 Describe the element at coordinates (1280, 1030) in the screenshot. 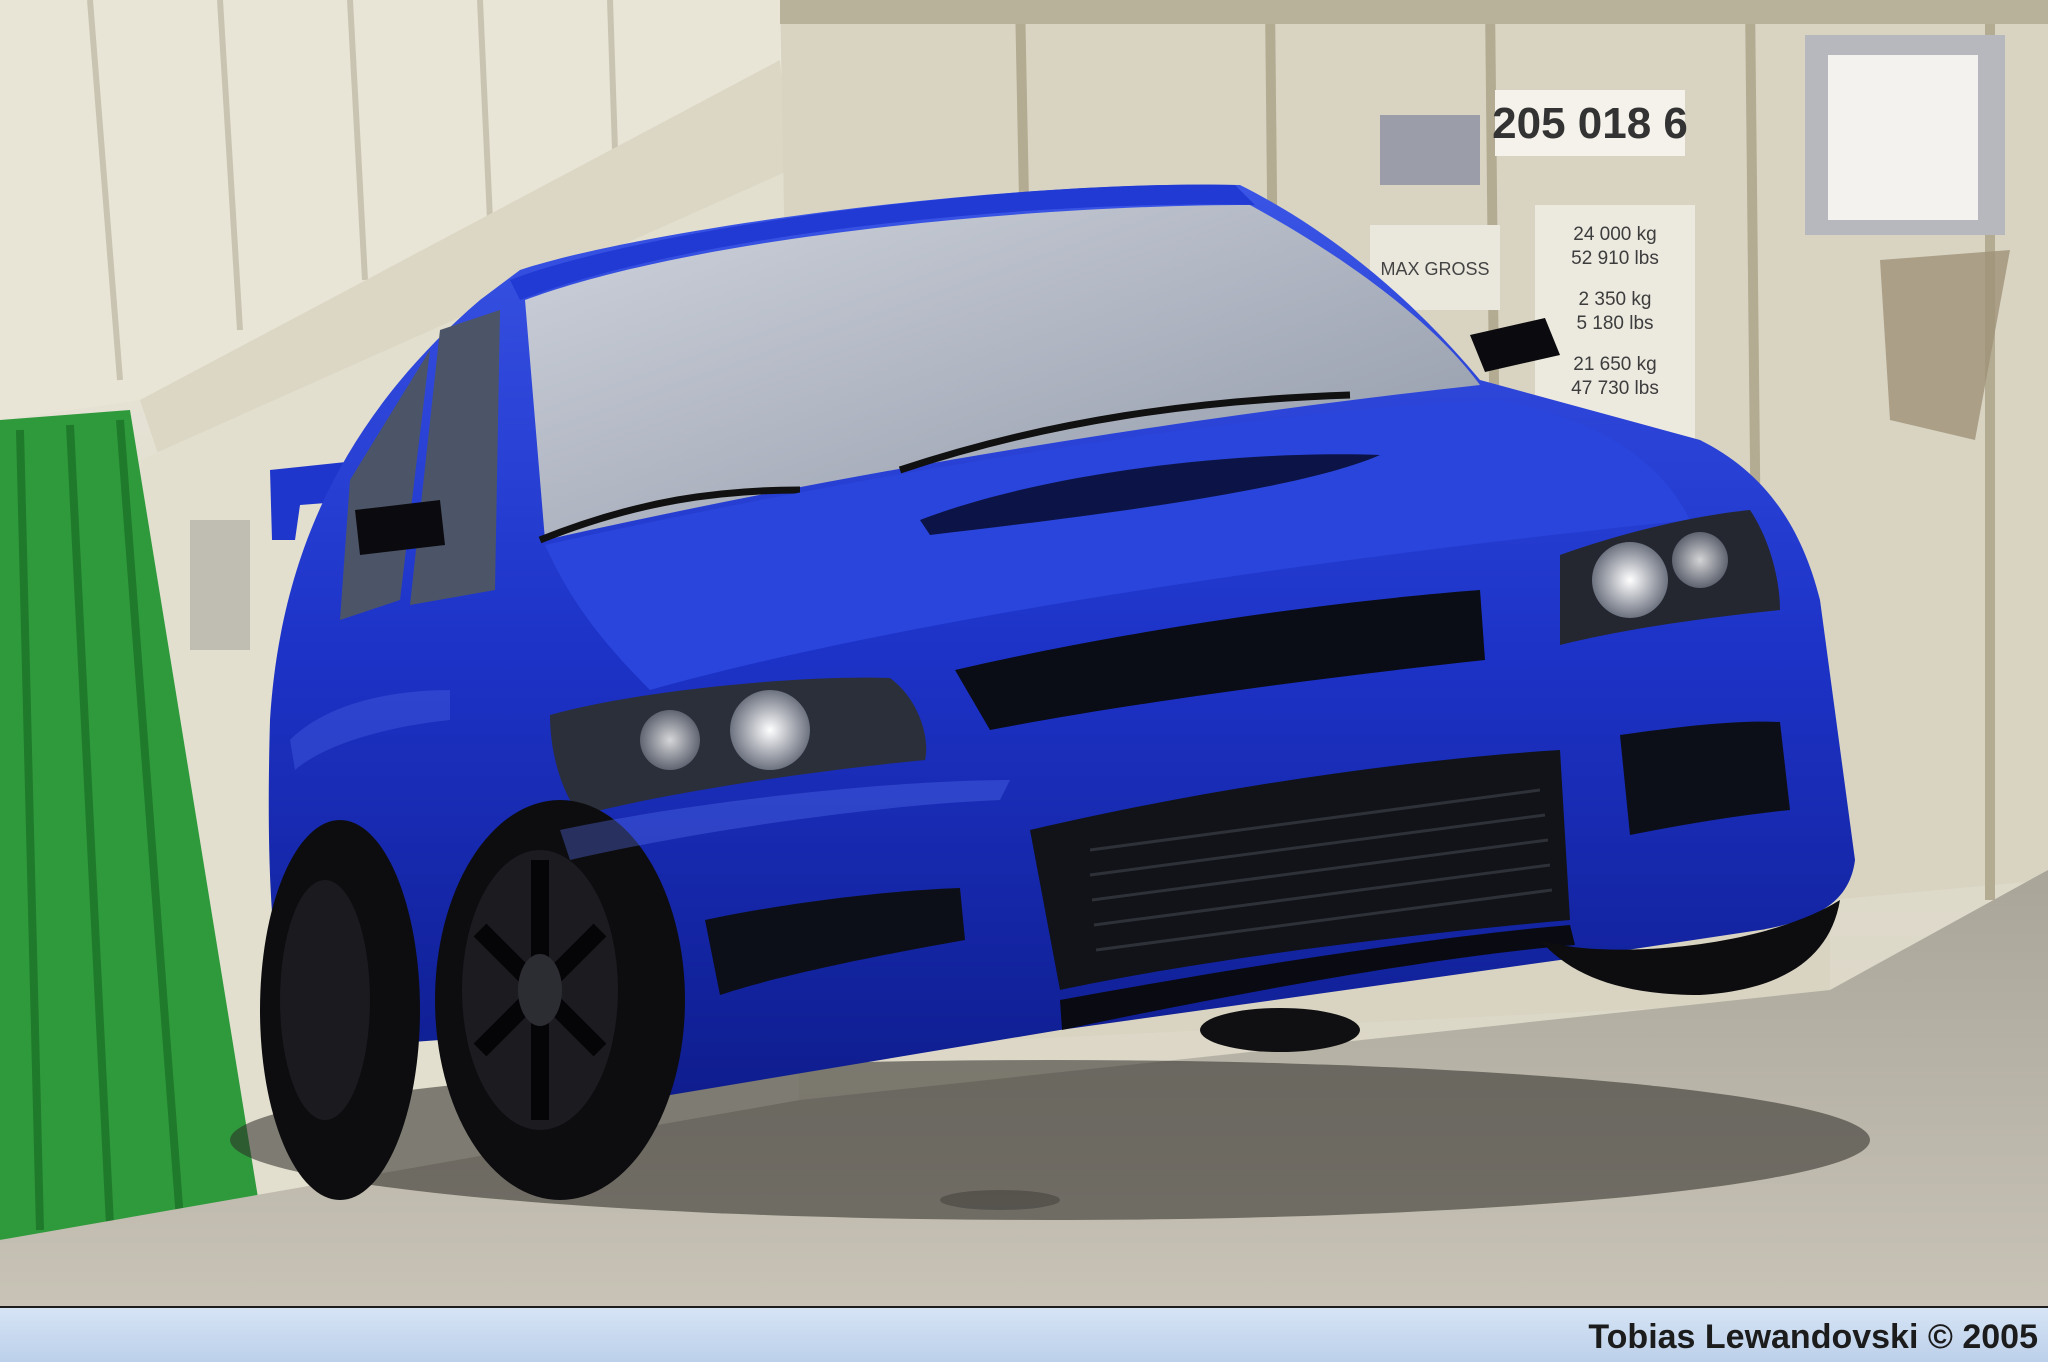

I see `wheel-rear-right` at that location.